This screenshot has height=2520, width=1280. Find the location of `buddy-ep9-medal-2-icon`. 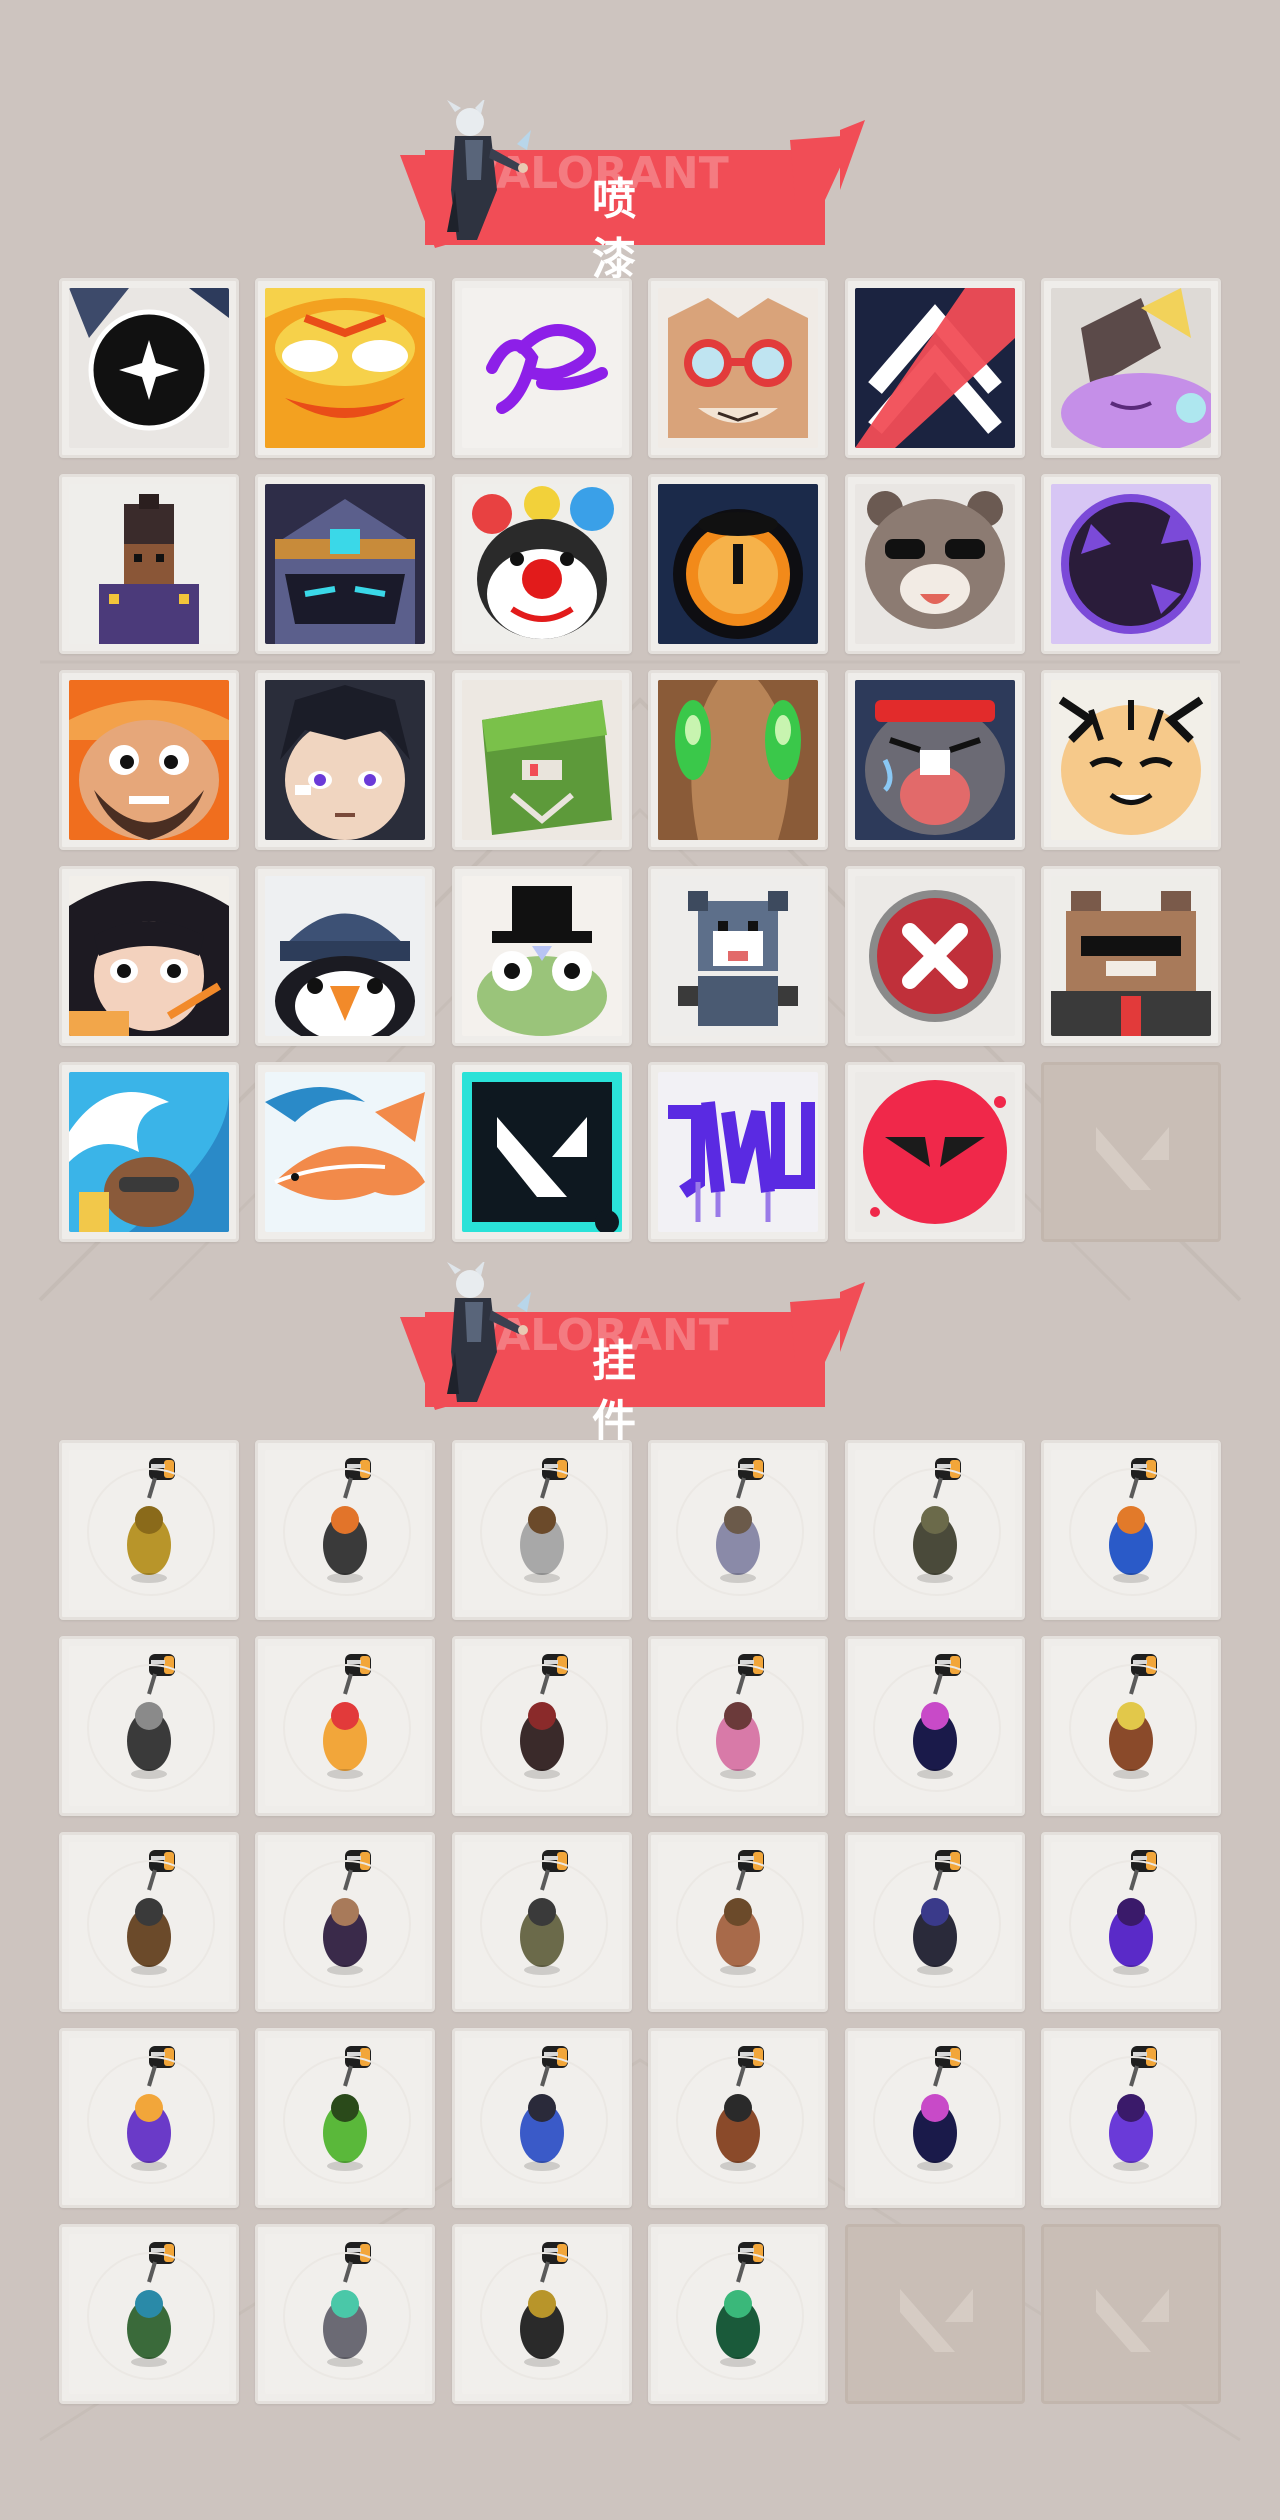

buddy-ep9-medal-2-icon is located at coordinates (934, 2118).